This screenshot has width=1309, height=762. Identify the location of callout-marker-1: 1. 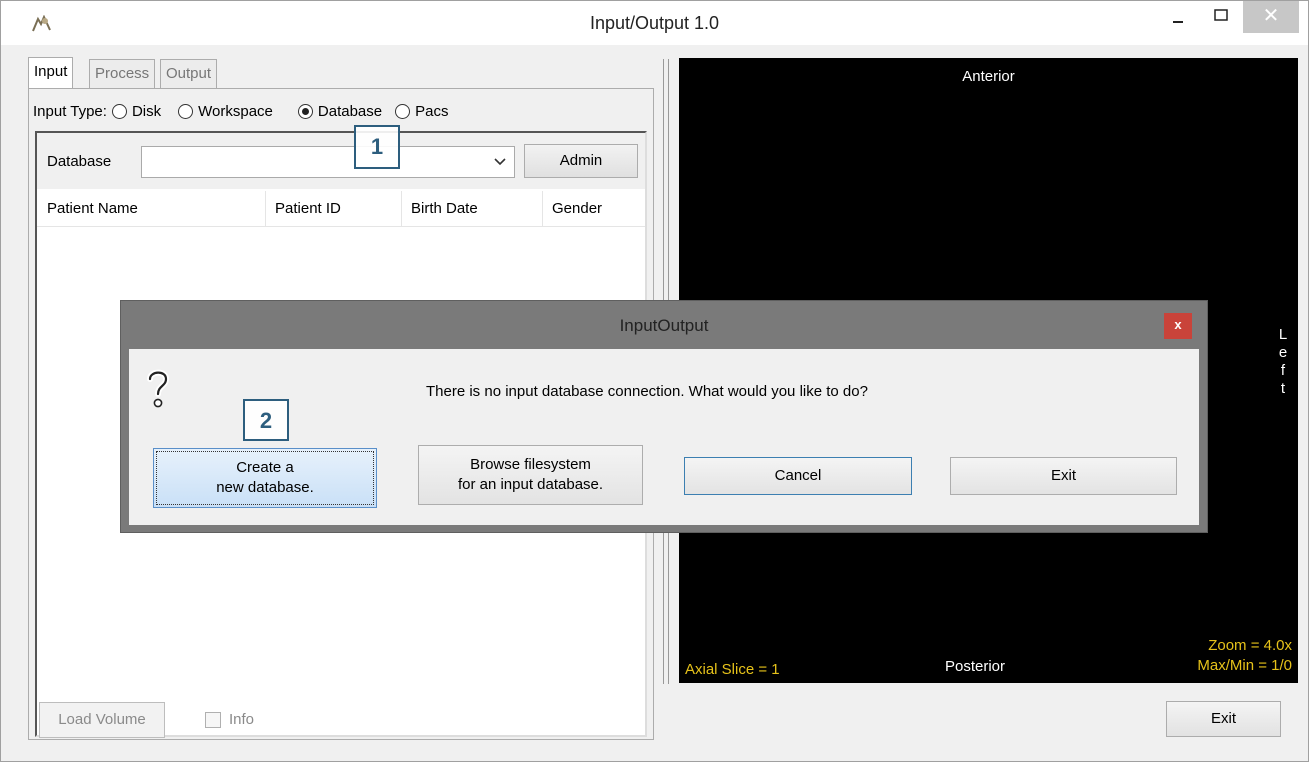
(377, 147).